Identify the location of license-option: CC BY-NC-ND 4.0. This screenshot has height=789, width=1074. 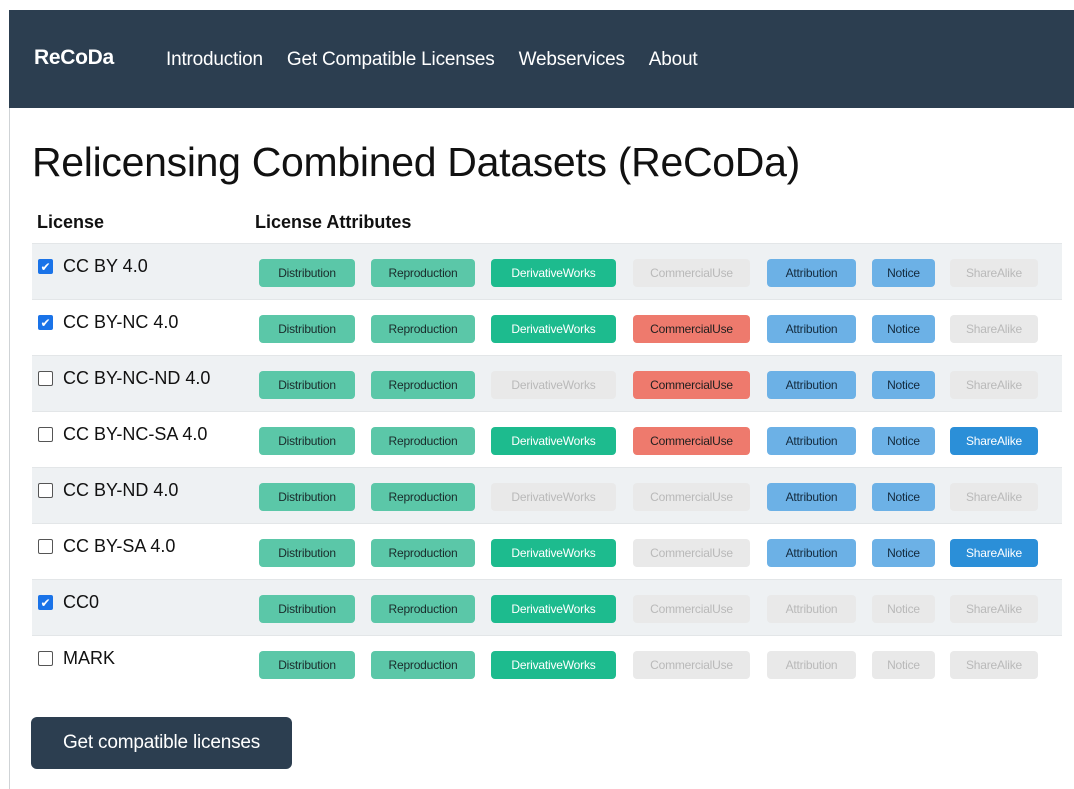
(124, 378).